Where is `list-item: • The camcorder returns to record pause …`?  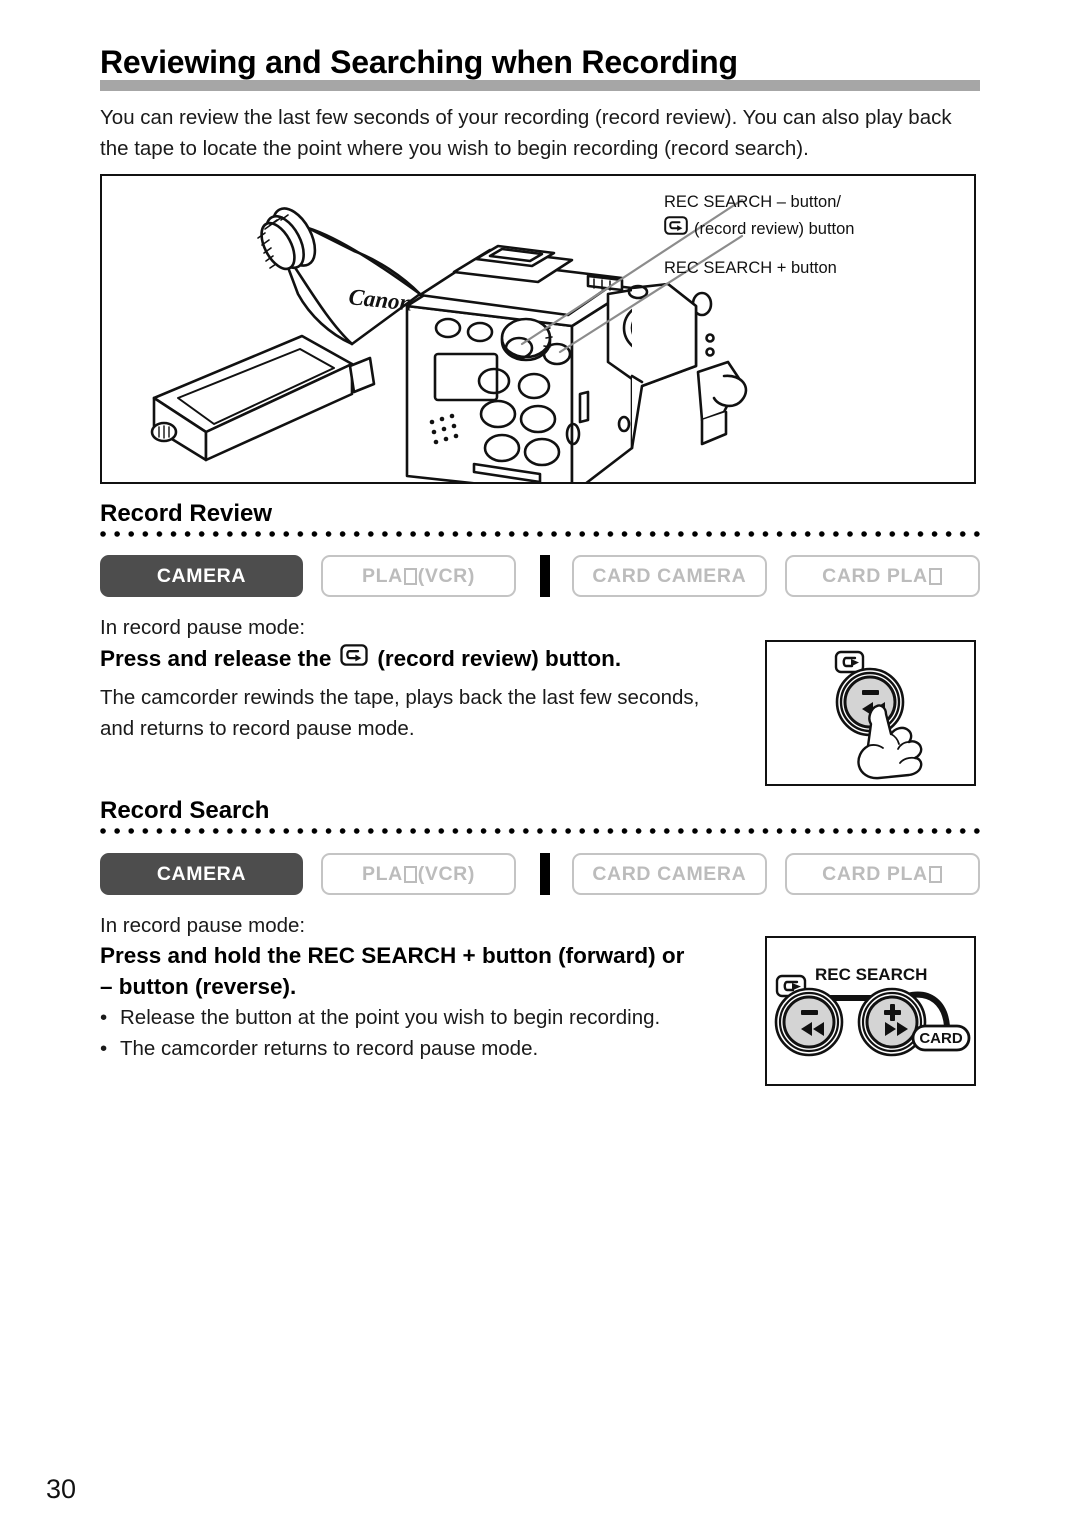
list-item: • The camcorder returns to record pause … is located at coordinates (431, 1048).